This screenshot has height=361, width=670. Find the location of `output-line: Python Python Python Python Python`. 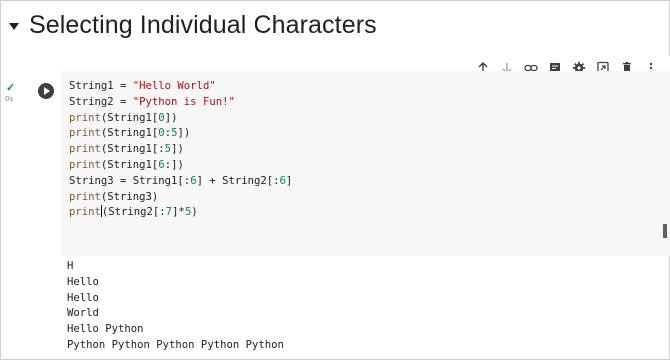

output-line: Python Python Python Python Python is located at coordinates (175, 344).